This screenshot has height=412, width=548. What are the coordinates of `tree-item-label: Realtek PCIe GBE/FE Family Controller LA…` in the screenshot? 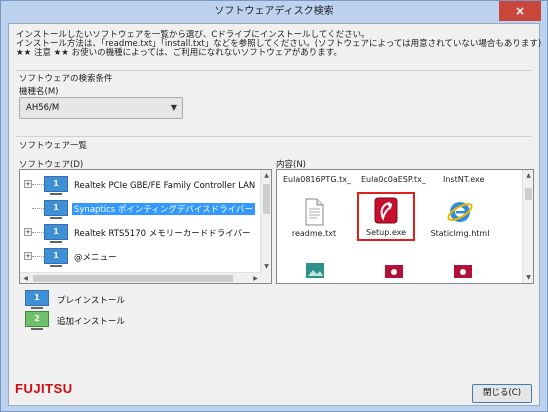 It's located at (173, 186).